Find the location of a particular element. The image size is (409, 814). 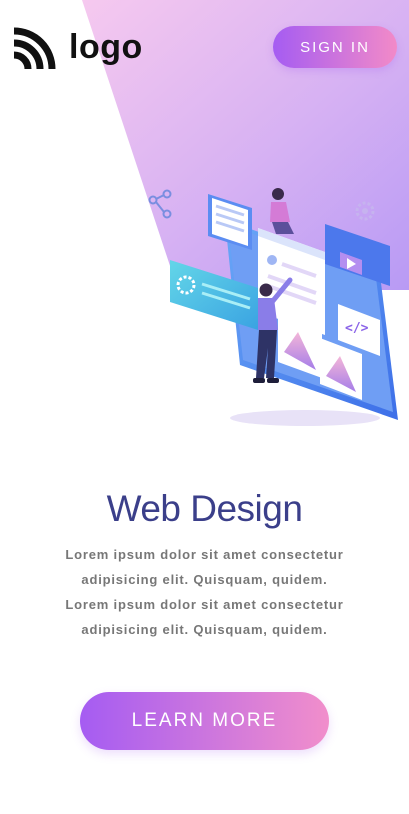

sign-in-button: SIGN IN is located at coordinates (335, 47).